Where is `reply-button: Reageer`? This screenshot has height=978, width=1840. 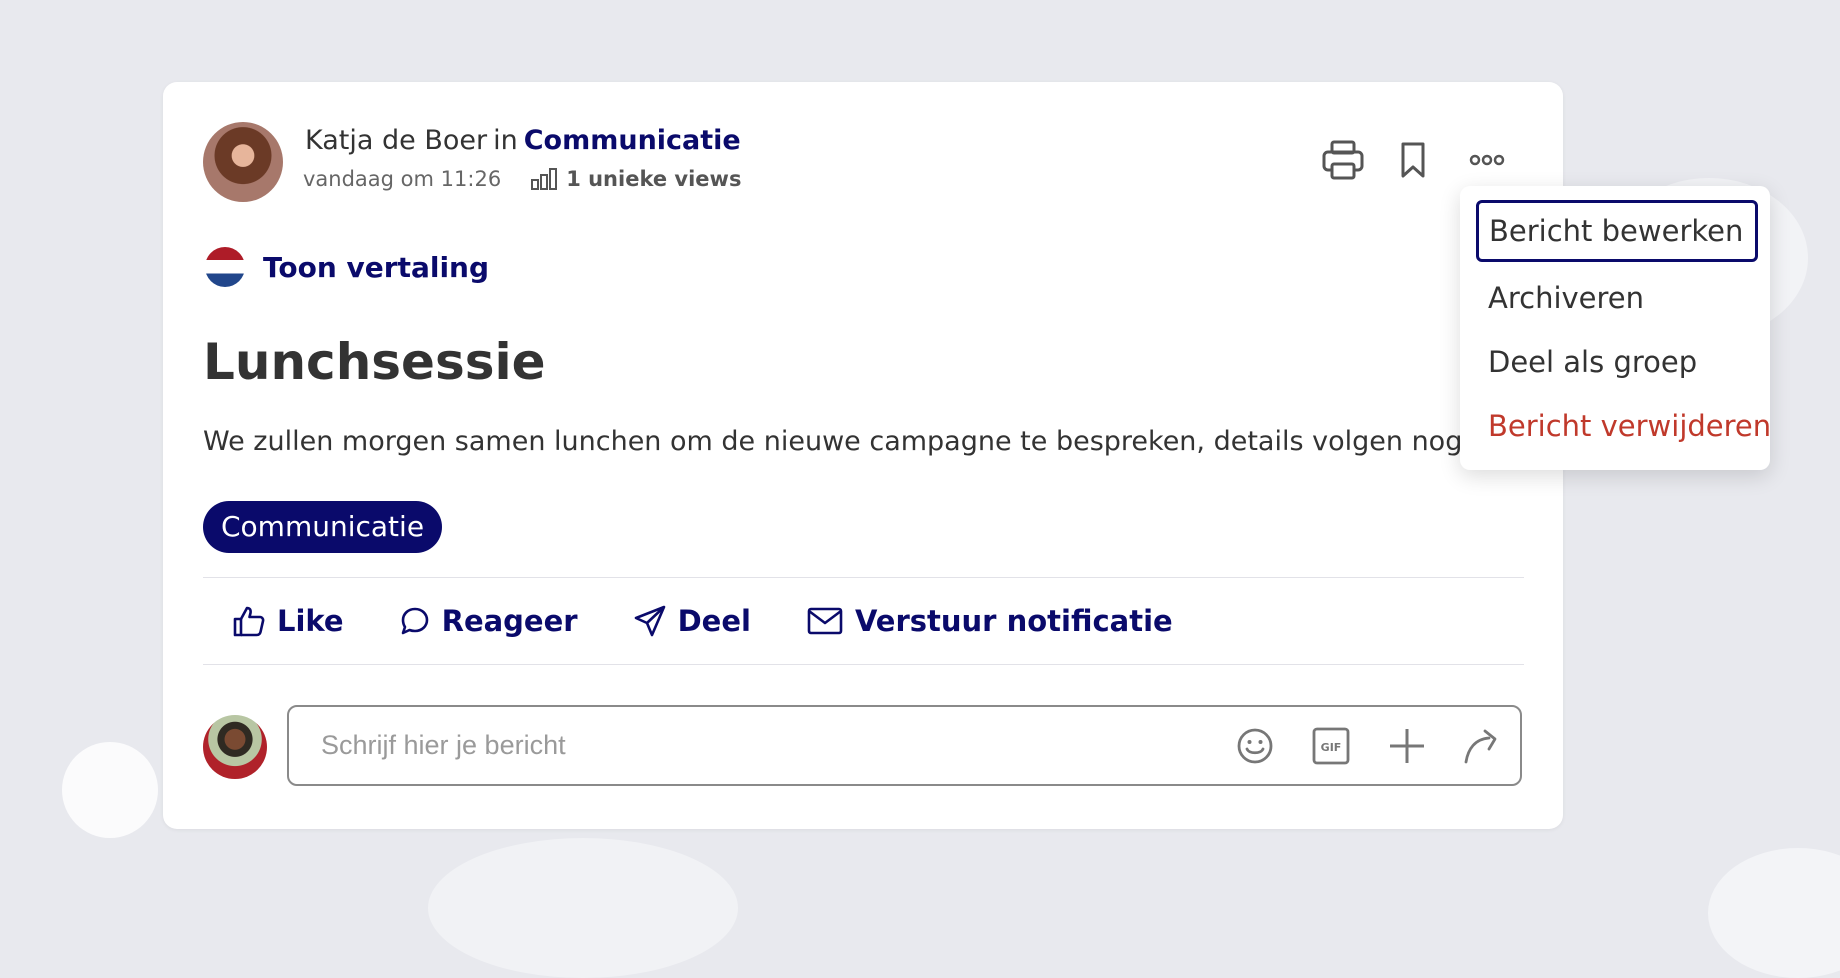
reply-button: Reageer is located at coordinates (489, 621).